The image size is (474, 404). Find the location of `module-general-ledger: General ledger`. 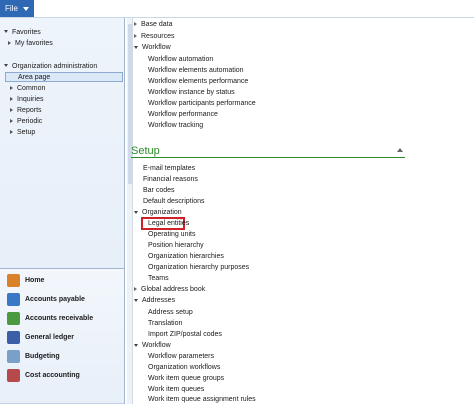

module-general-ledger: General ledger is located at coordinates (62, 337).